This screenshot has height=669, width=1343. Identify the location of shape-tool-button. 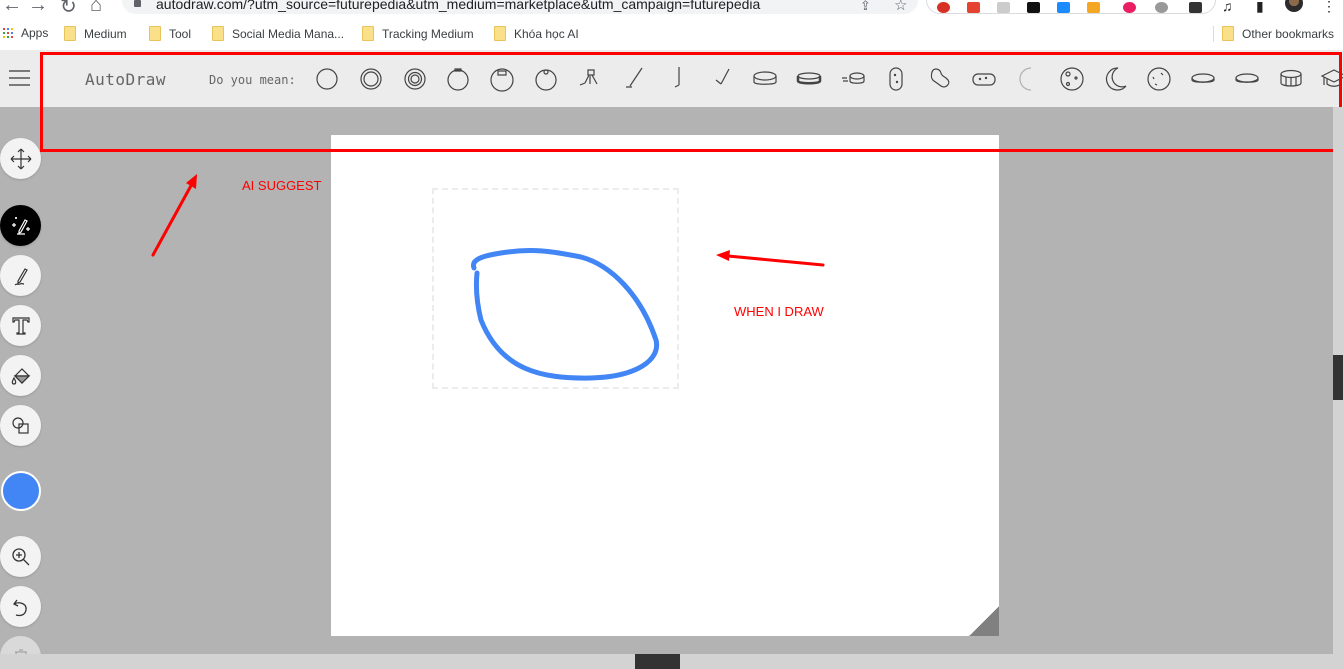
(20, 425).